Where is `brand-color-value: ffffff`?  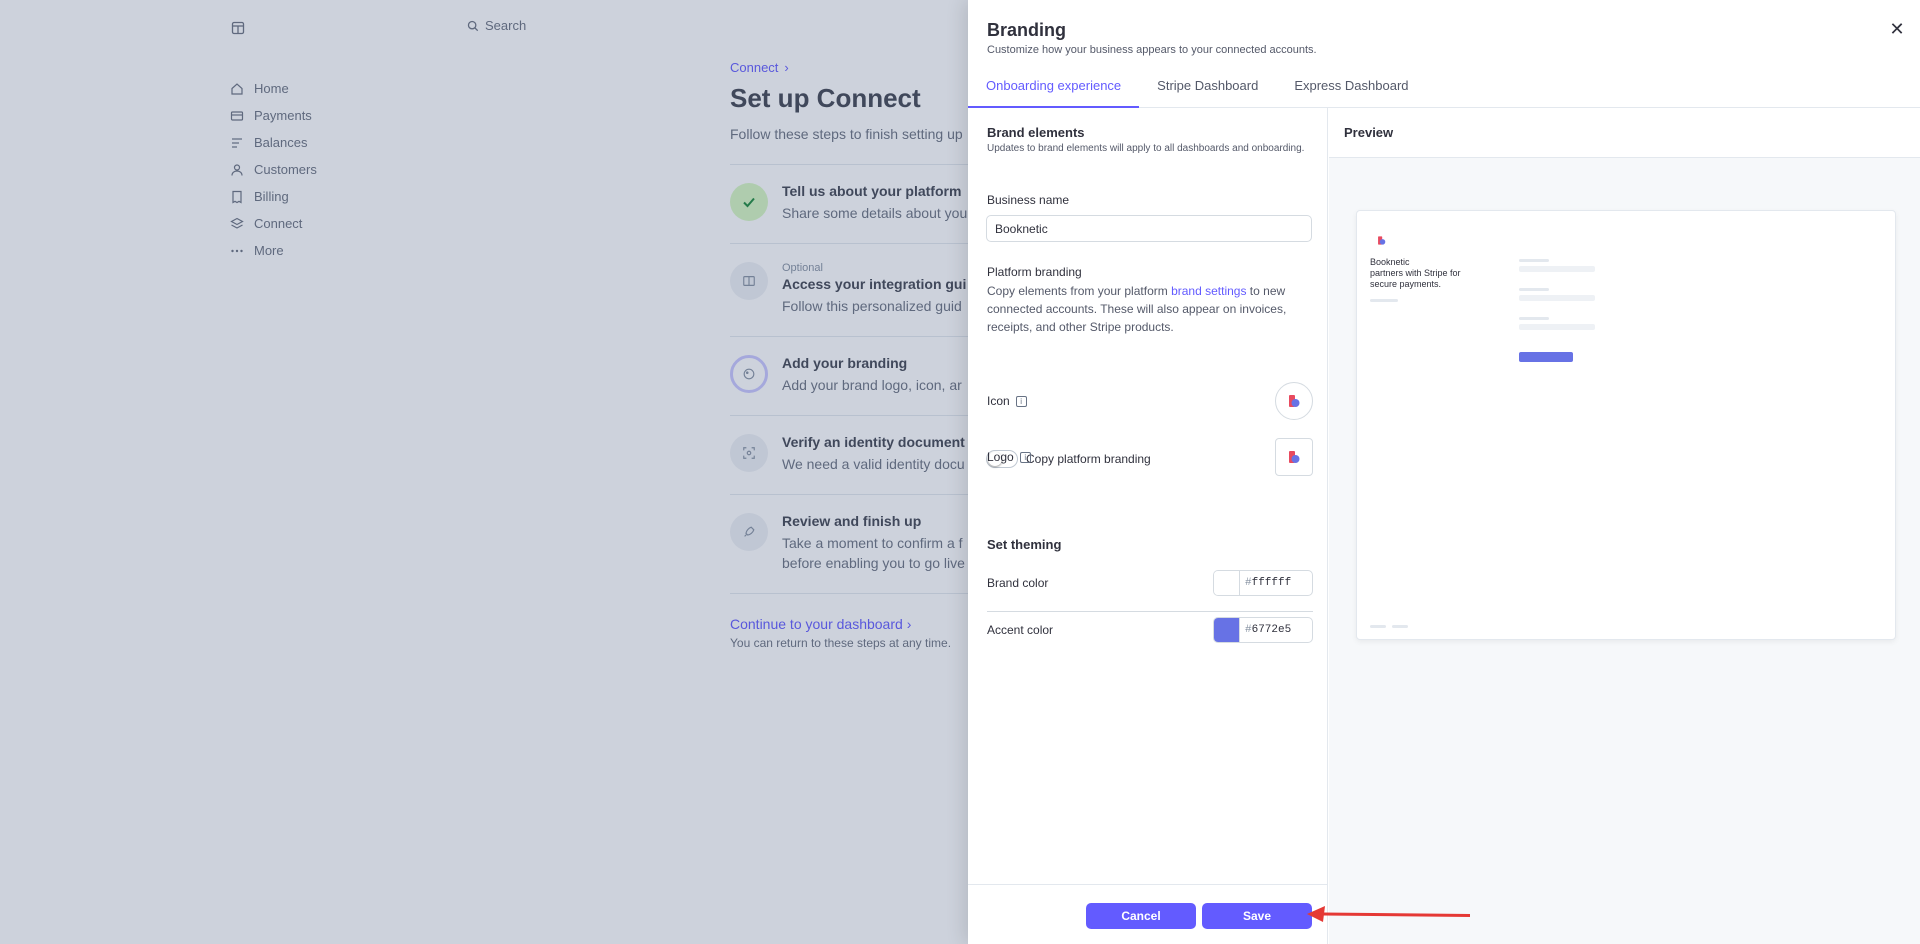 brand-color-value: ffffff is located at coordinates (1271, 583).